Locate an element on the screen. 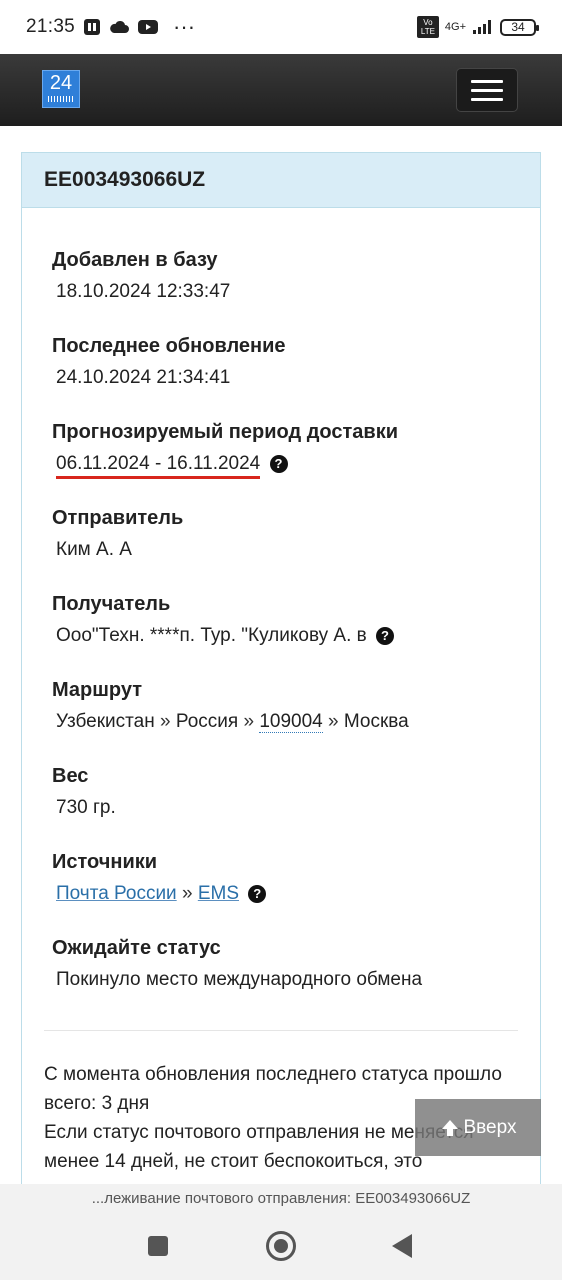  system-navigation-bar is located at coordinates (281, 1247).